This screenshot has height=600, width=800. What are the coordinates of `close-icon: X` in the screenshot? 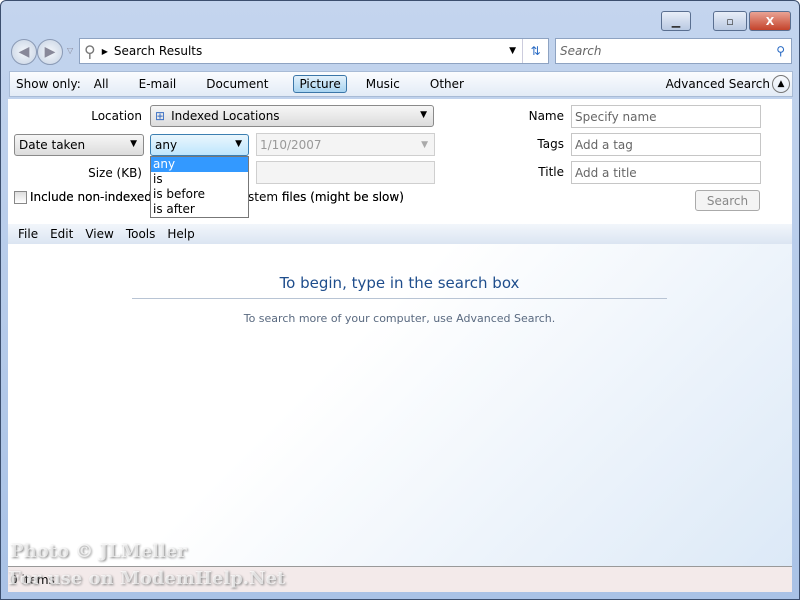 It's located at (770, 21).